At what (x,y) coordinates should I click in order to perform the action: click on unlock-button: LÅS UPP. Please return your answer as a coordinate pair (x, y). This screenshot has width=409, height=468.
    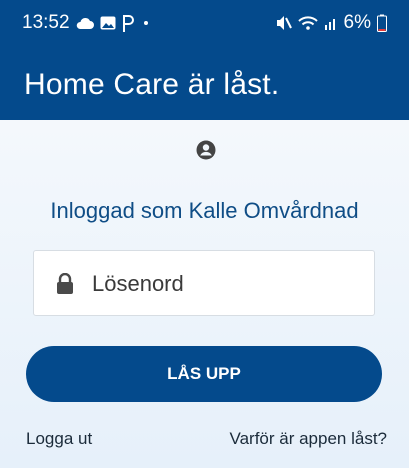
    Looking at the image, I should click on (204, 374).